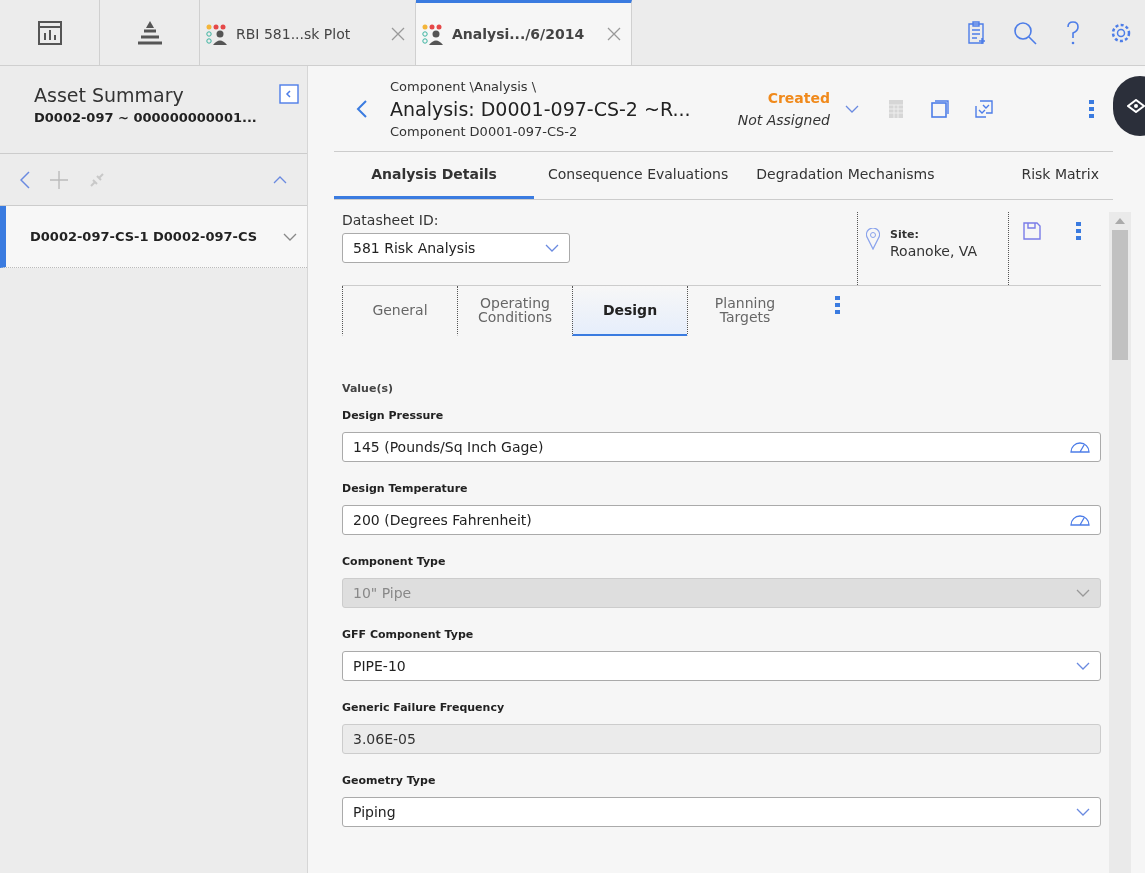 Image resolution: width=1145 pixels, height=873 pixels. I want to click on scroll-up-icon, so click(1120, 221).